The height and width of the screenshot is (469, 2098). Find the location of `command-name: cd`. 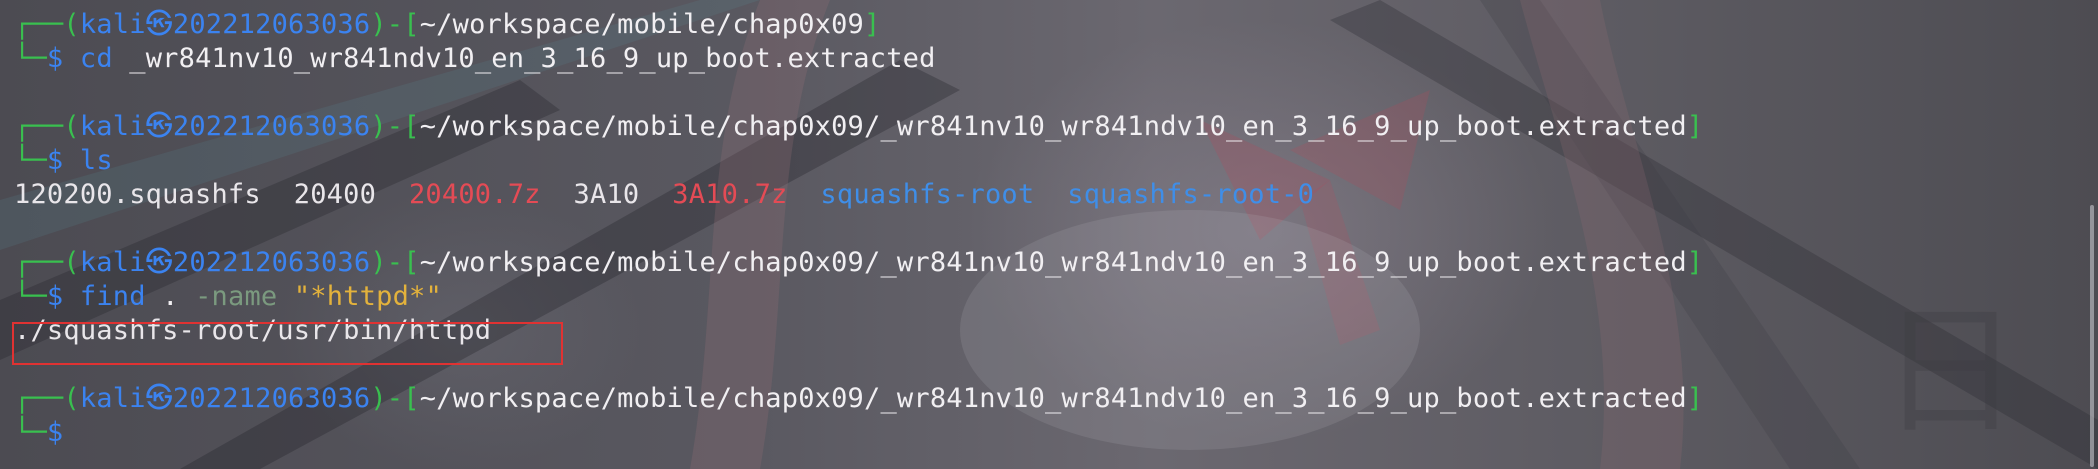

command-name: cd is located at coordinates (96, 58).